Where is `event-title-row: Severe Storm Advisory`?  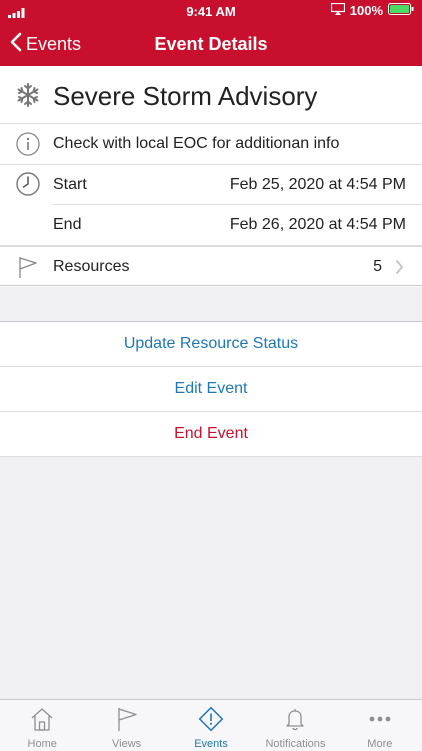 event-title-row: Severe Storm Advisory is located at coordinates (211, 95).